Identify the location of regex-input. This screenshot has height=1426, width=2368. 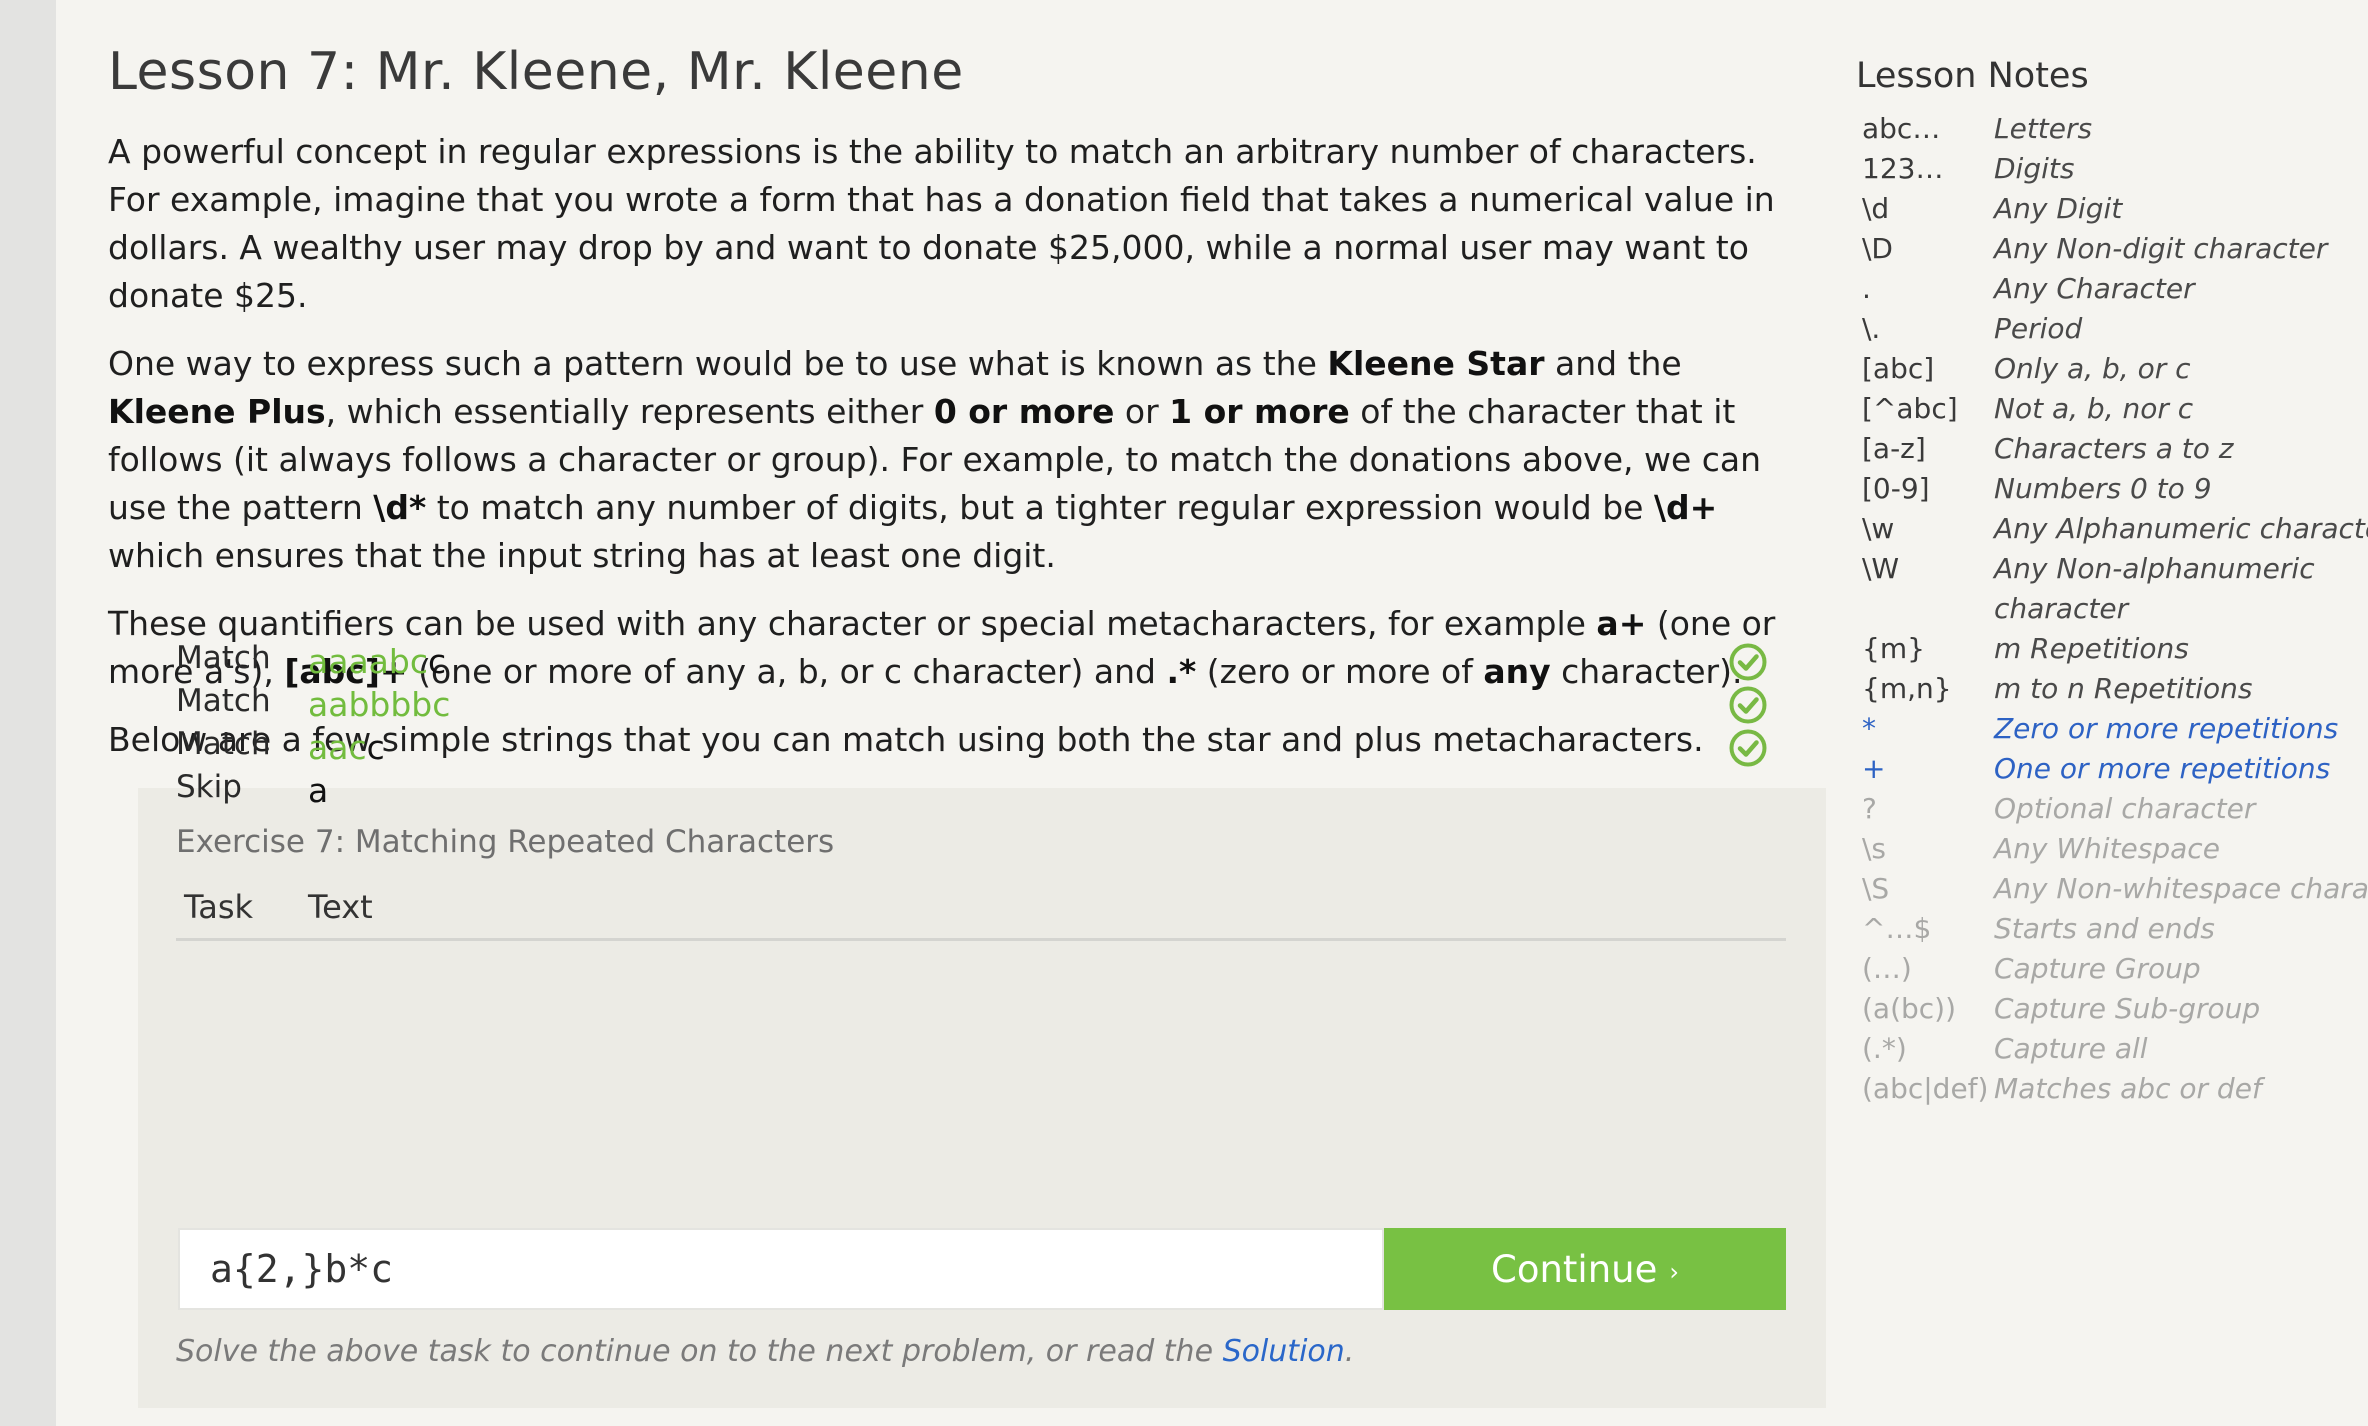
(781, 1269).